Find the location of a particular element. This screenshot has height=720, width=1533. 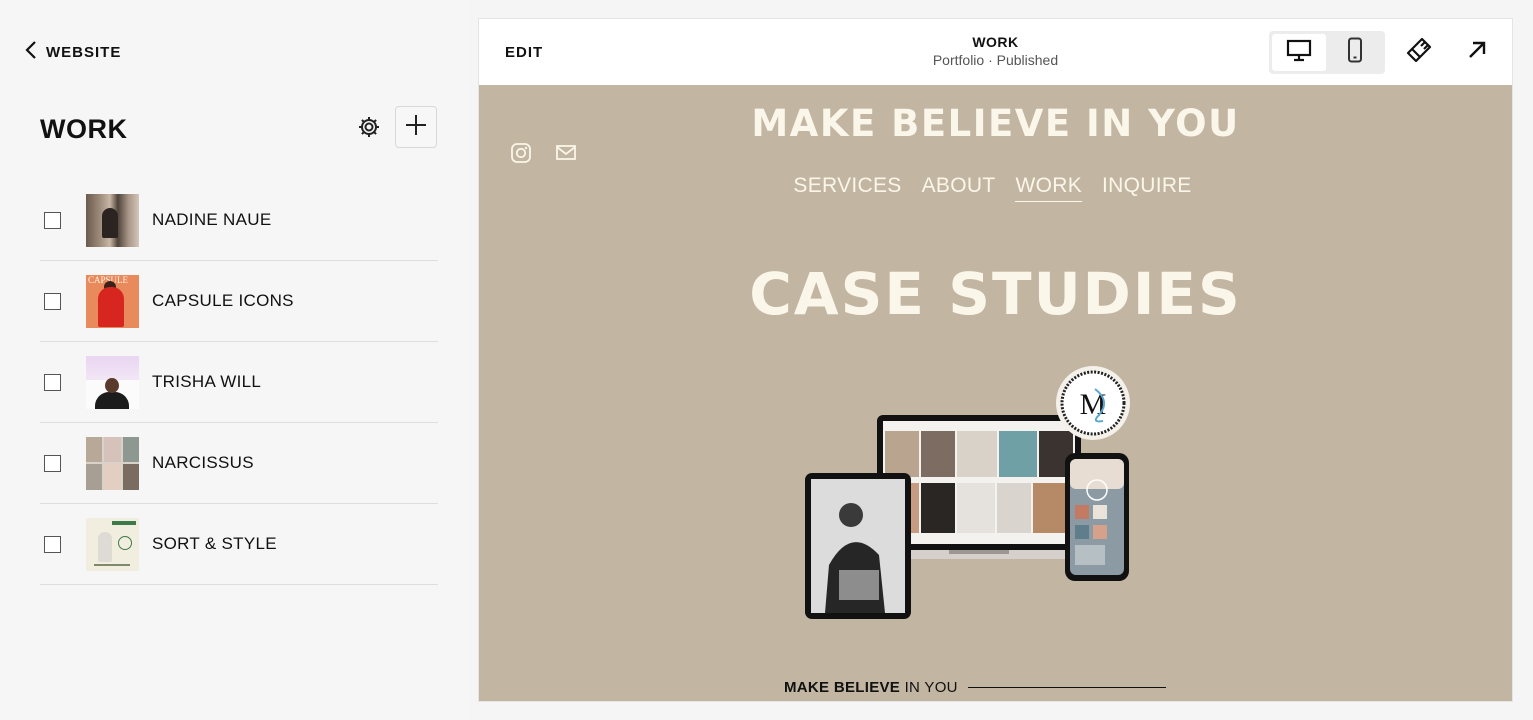

add-item-button is located at coordinates (416, 127).